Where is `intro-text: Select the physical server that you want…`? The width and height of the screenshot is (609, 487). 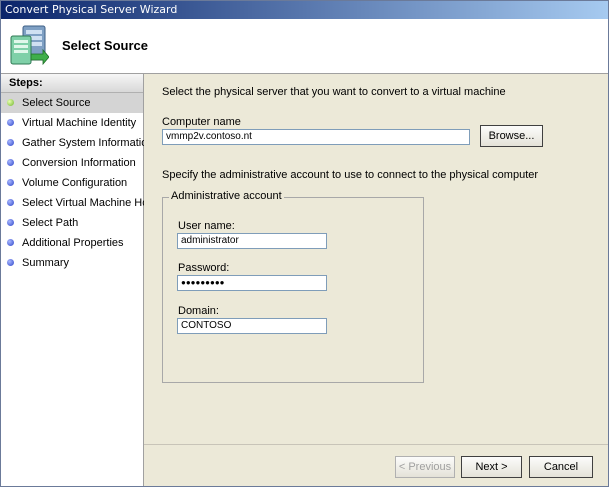 intro-text: Select the physical server that you want… is located at coordinates (334, 92).